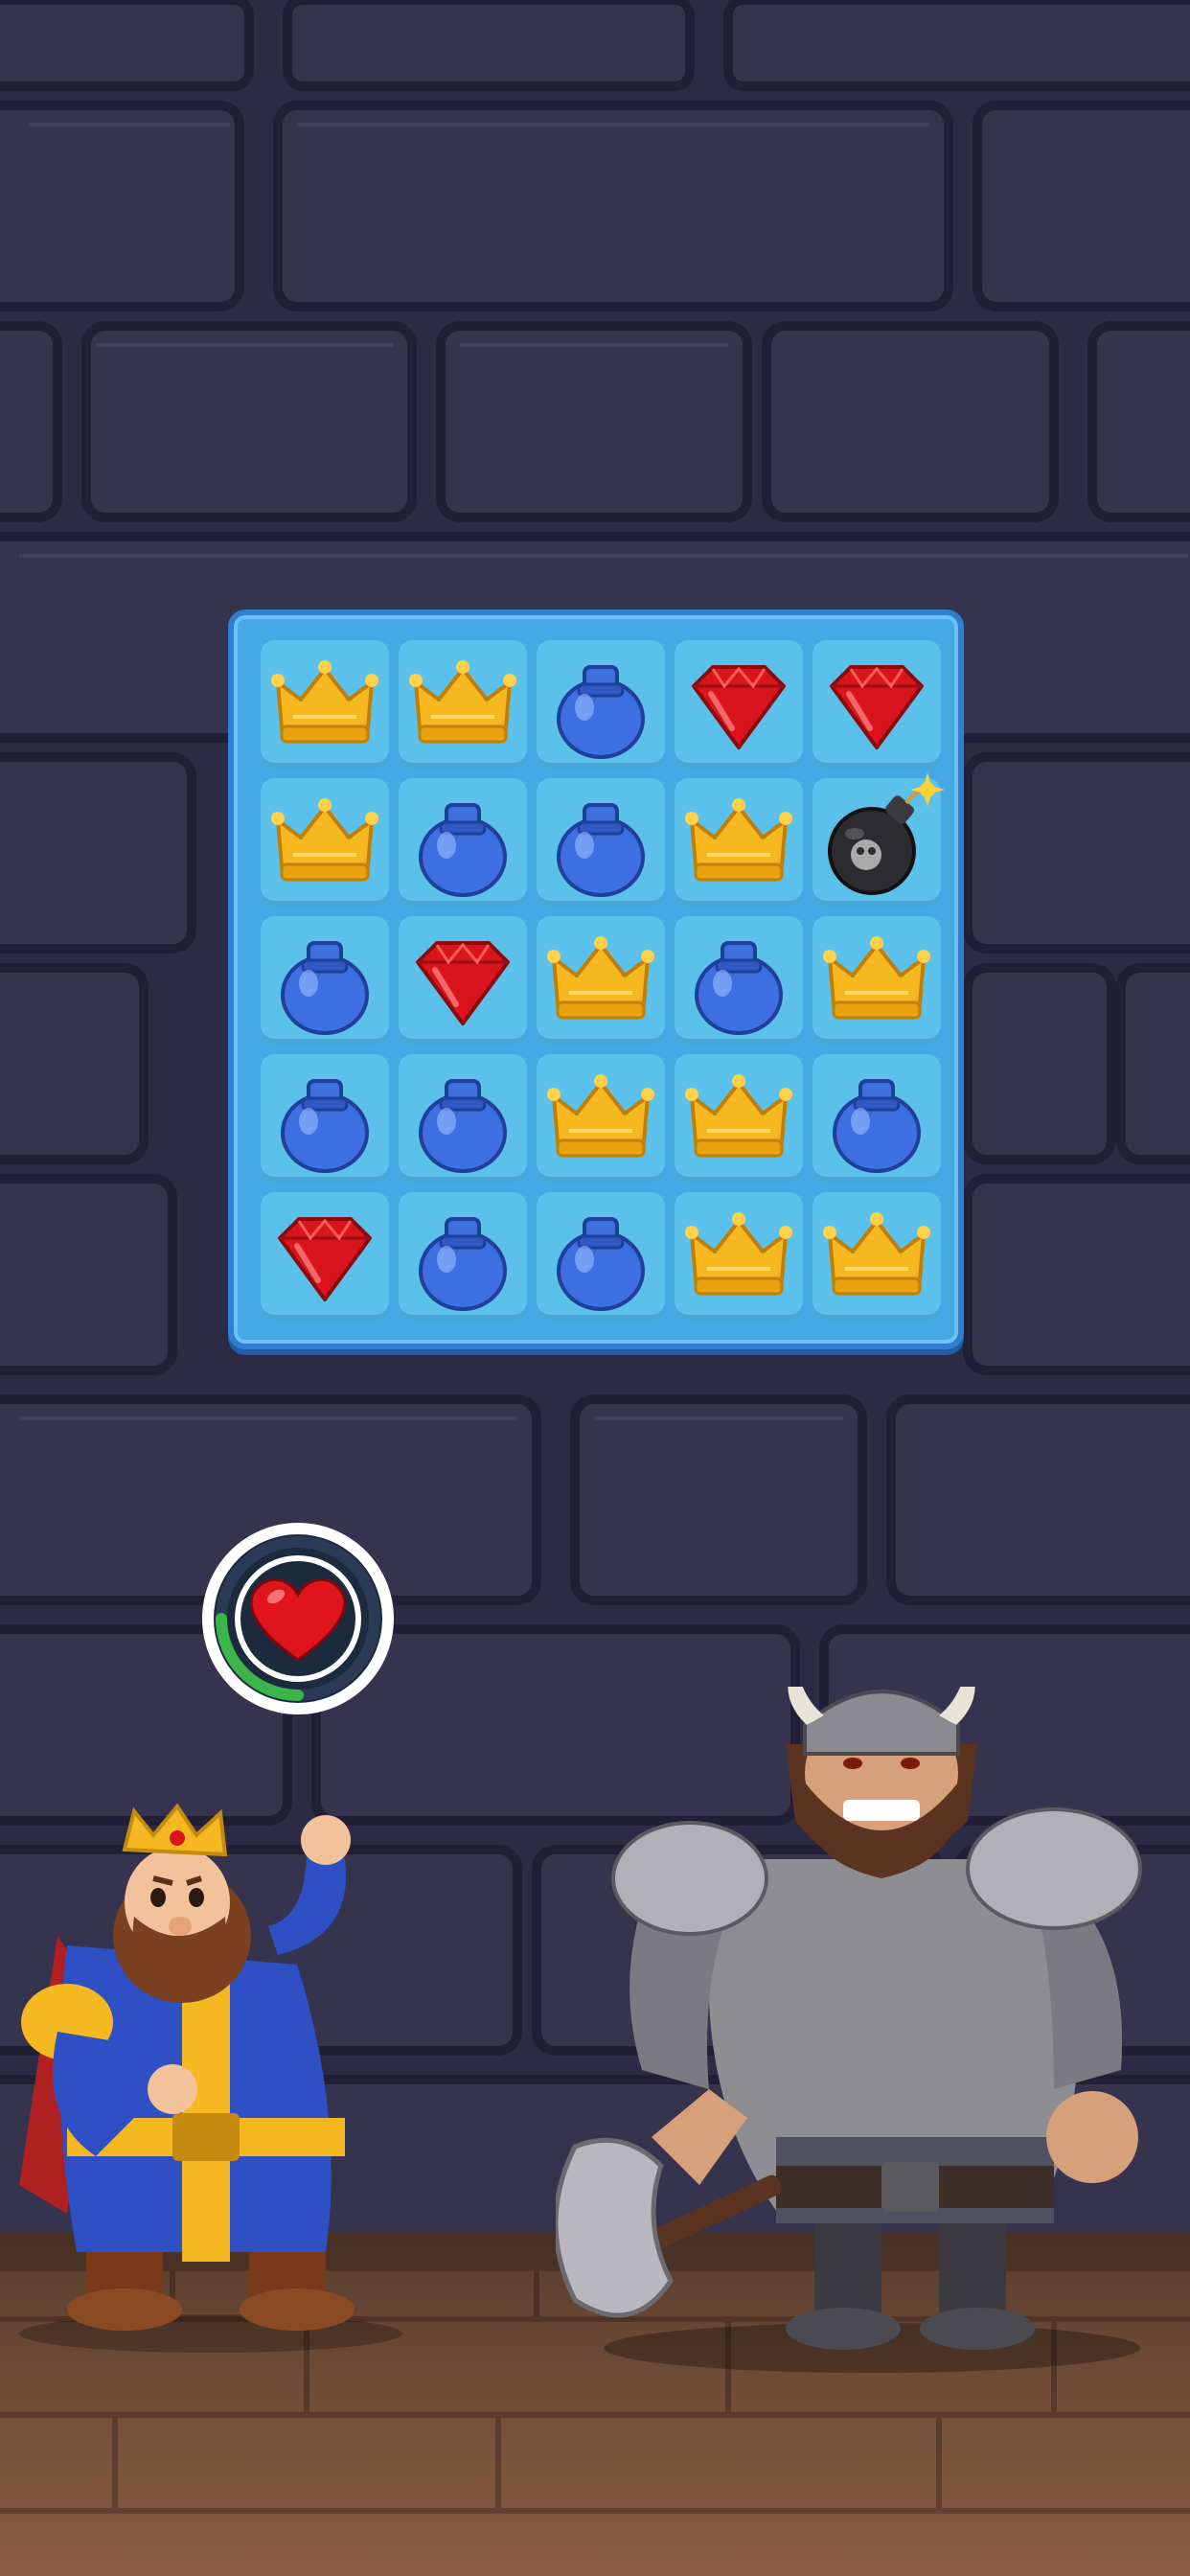  What do you see at coordinates (887, 833) in the screenshot?
I see `bomb-icon` at bounding box center [887, 833].